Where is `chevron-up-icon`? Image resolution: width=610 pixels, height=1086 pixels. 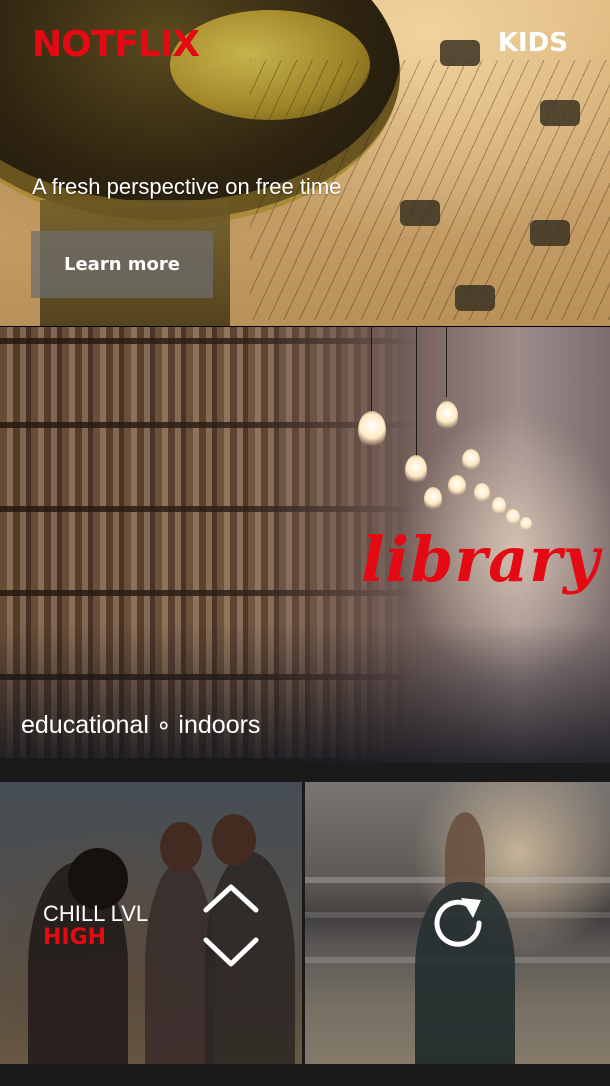 chevron-up-icon is located at coordinates (231, 898).